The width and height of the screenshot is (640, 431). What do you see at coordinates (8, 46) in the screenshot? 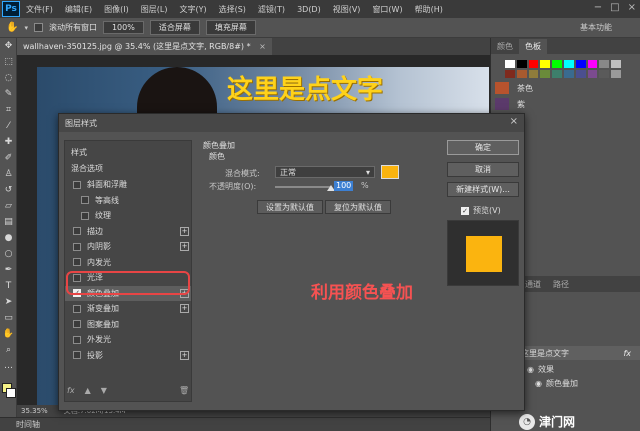
I see `move-tool-icon: ✥` at bounding box center [8, 46].